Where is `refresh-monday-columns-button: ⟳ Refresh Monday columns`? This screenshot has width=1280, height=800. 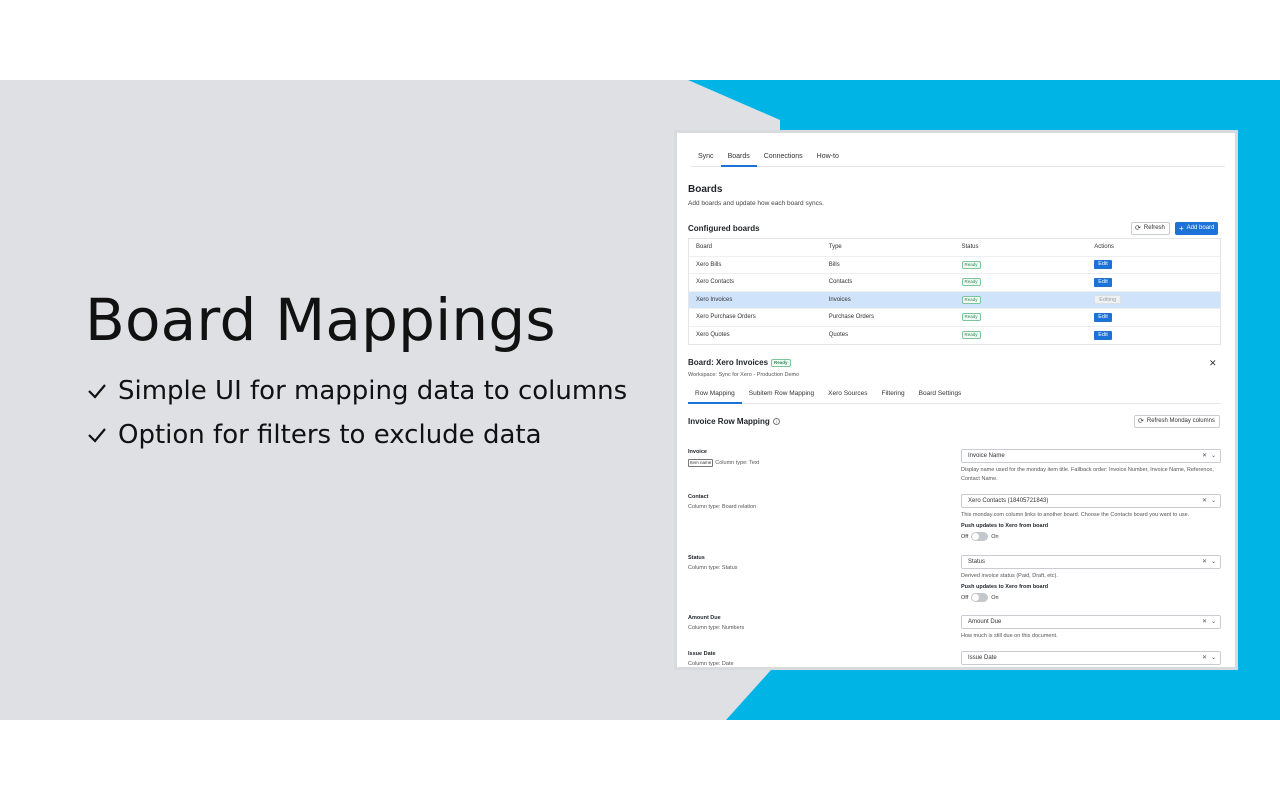 refresh-monday-columns-button: ⟳ Refresh Monday columns is located at coordinates (1177, 421).